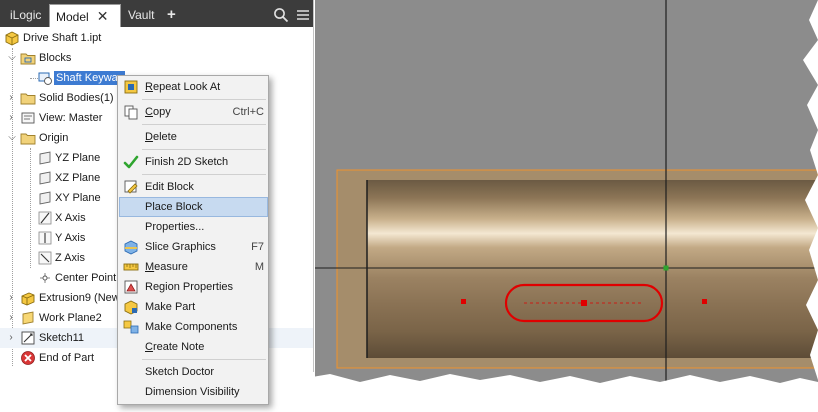 This screenshot has width=818, height=412. I want to click on menu-item-label: Slice Graphics, so click(180, 247).